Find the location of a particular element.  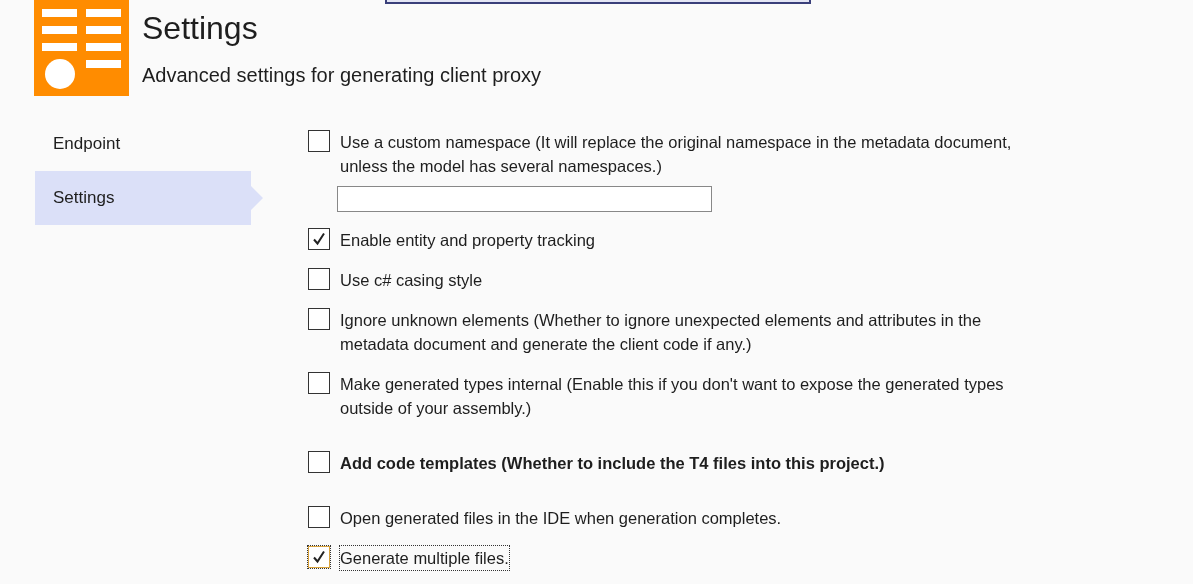

input-field is located at coordinates (524, 199).